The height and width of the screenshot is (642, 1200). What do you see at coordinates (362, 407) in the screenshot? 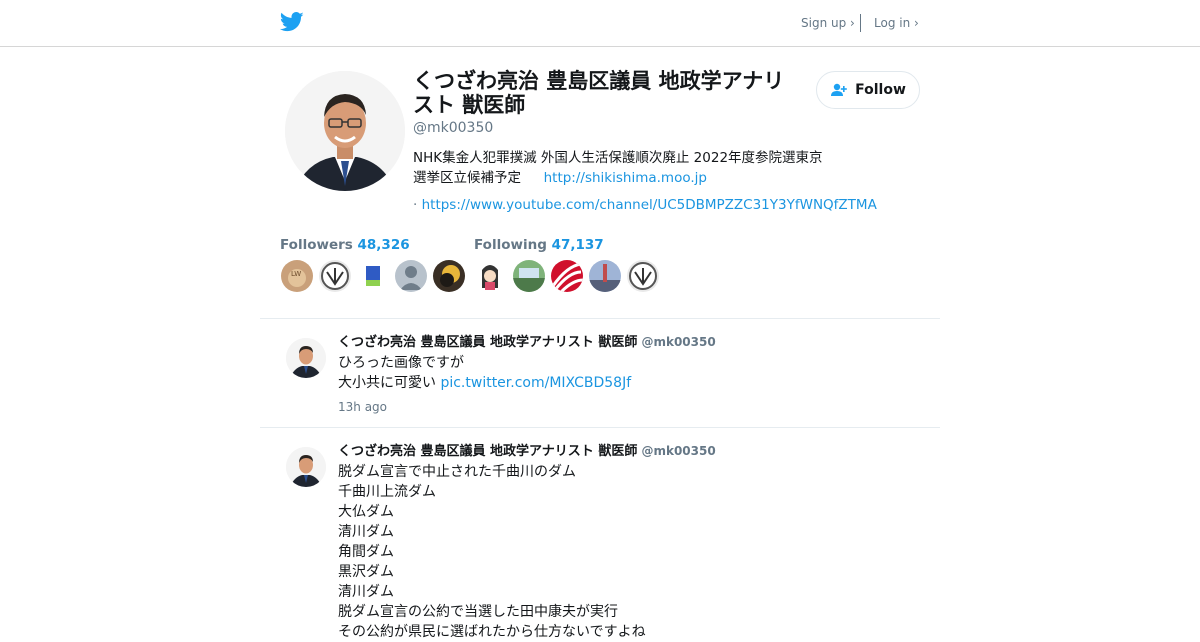
I see `tweet-timestamp: 13h ago` at bounding box center [362, 407].